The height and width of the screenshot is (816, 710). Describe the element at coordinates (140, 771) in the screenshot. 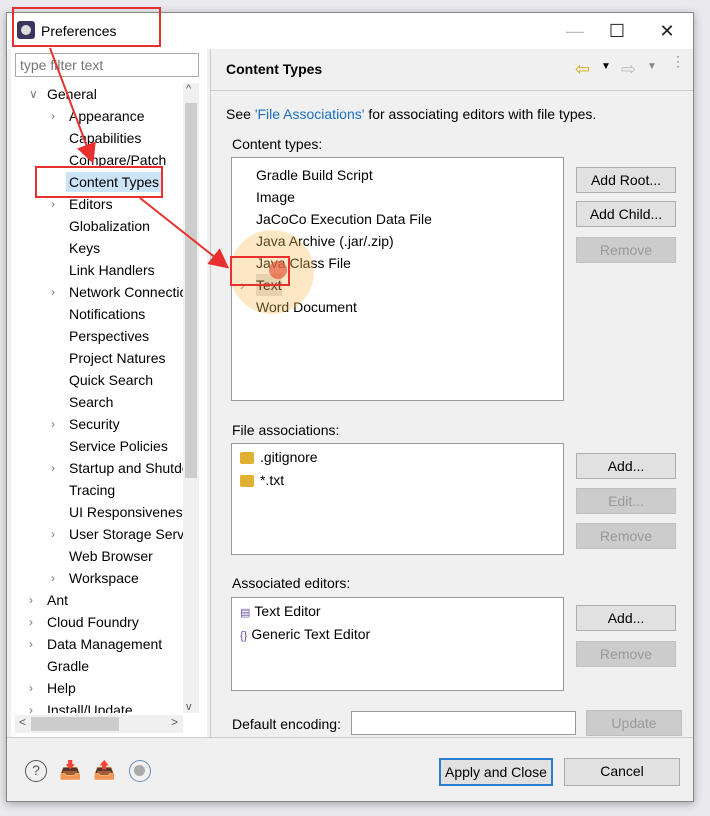

I see `record-icon` at that location.